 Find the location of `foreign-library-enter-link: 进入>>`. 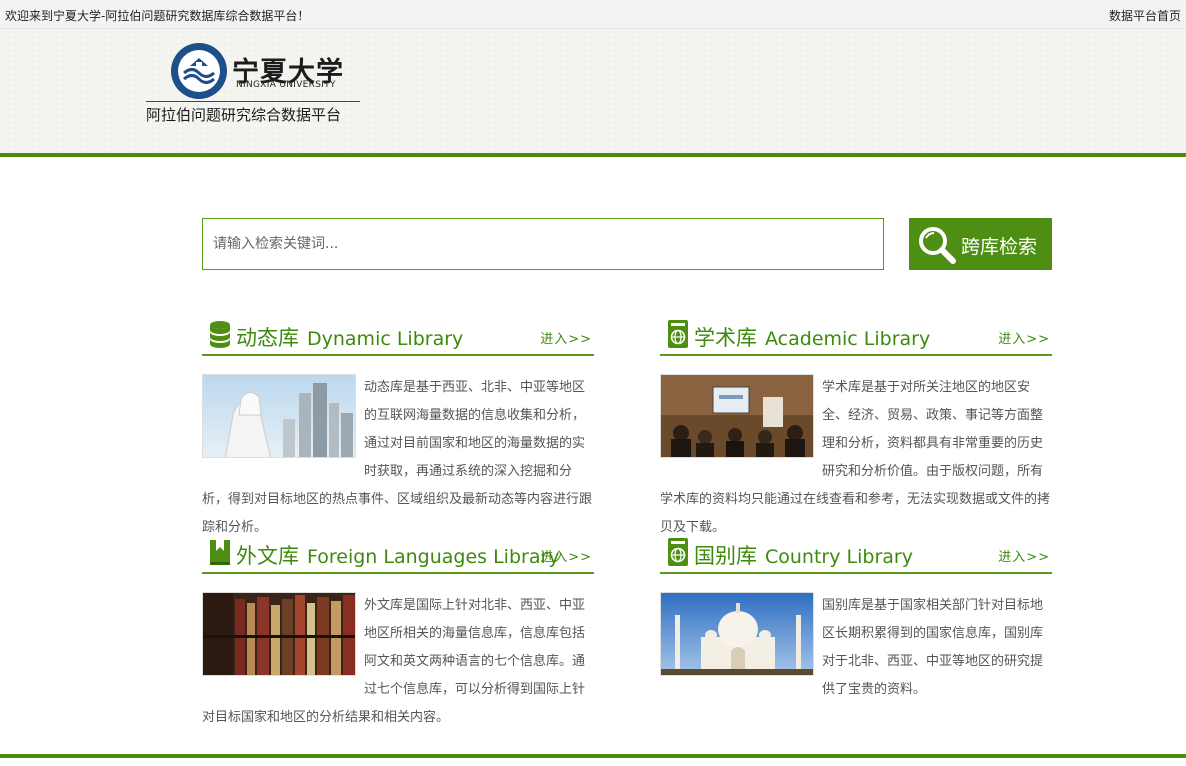

foreign-library-enter-link: 进入>> is located at coordinates (566, 555).